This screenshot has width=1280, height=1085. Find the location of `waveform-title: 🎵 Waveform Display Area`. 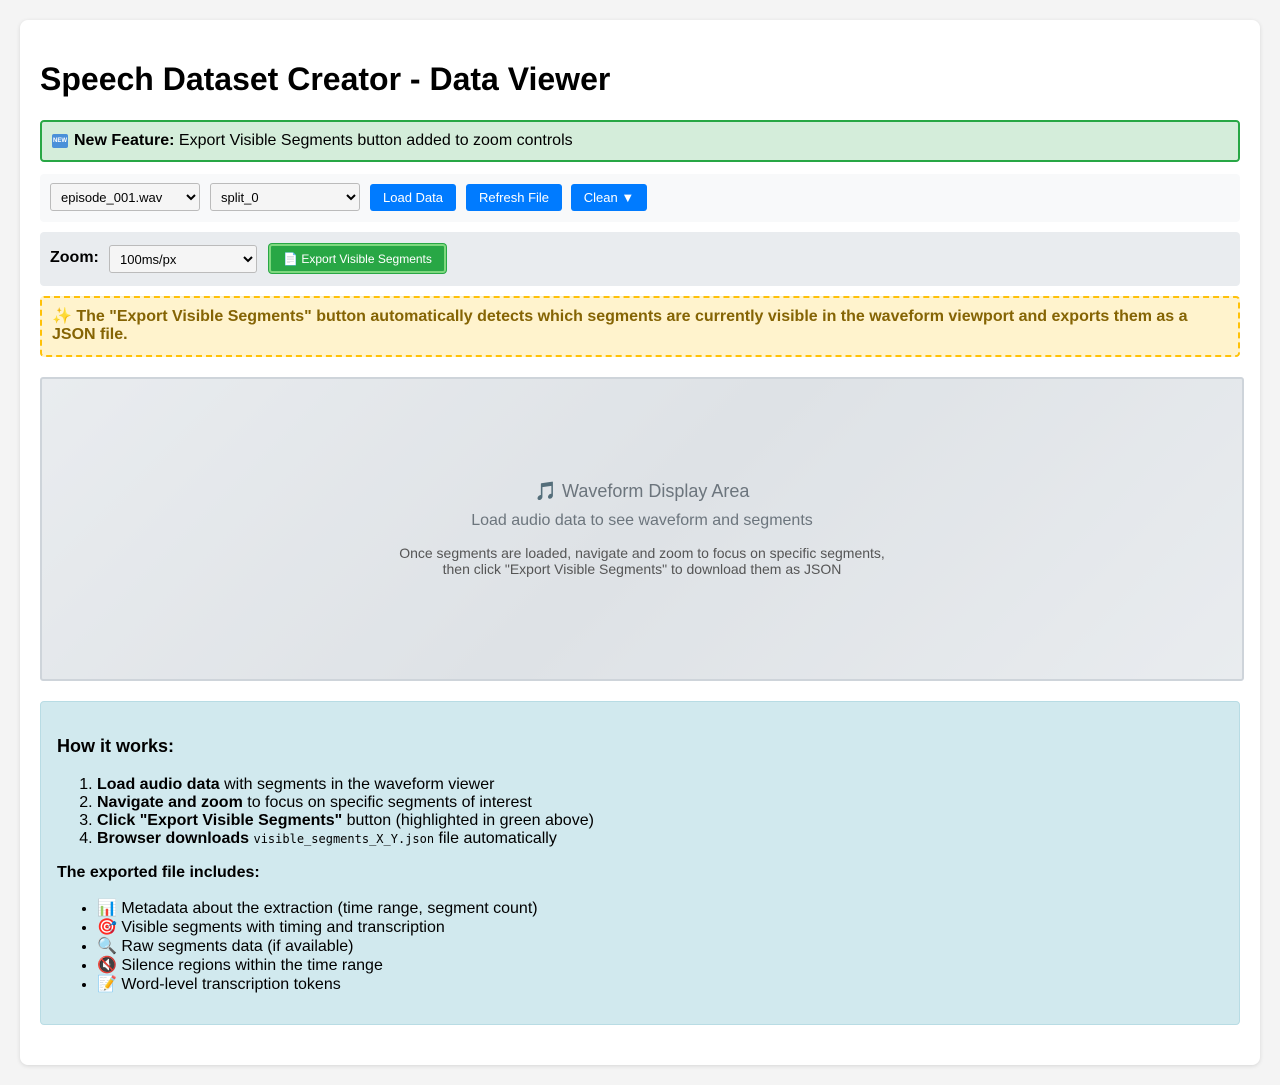

waveform-title: 🎵 Waveform Display Area is located at coordinates (642, 491).